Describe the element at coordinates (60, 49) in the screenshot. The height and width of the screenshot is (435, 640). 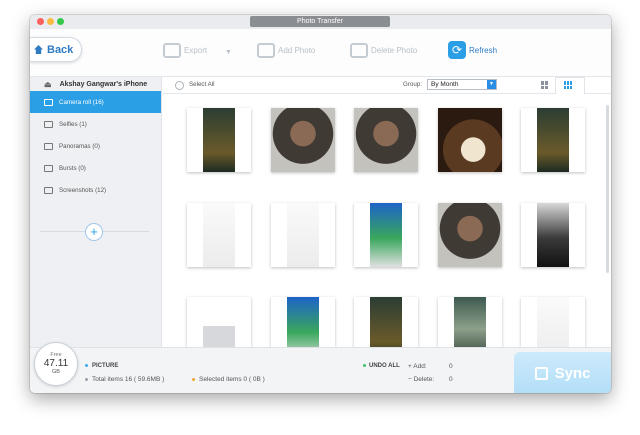
I see `back-label: Back` at that location.